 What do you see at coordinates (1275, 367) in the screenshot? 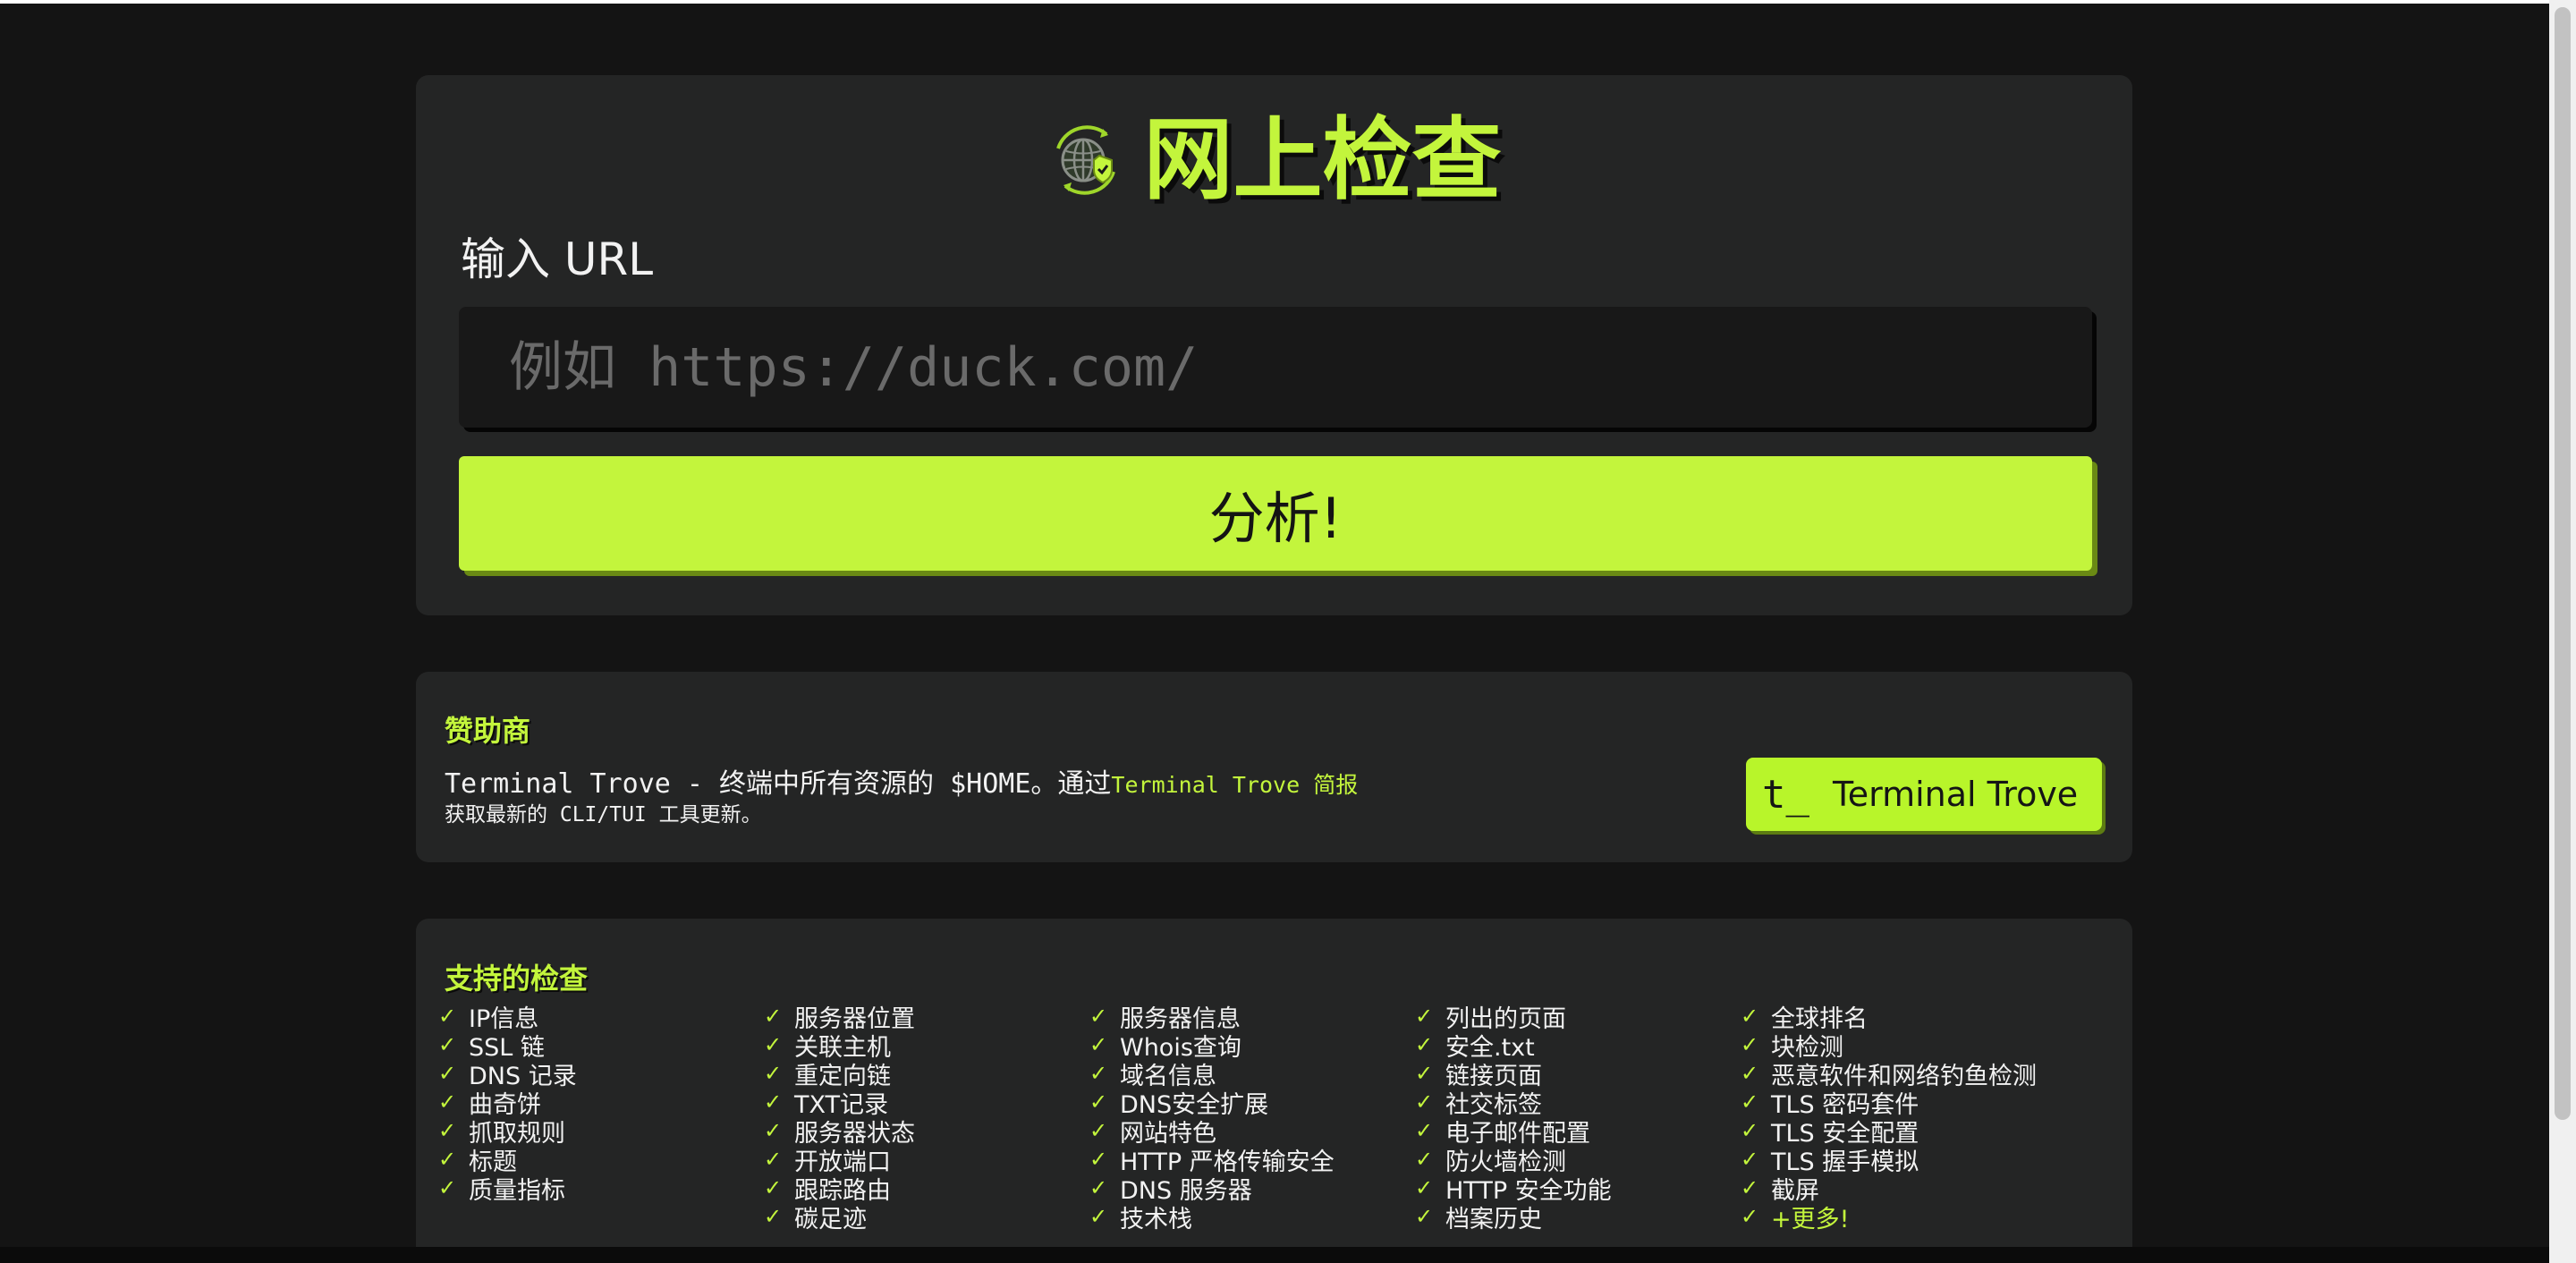
I see `url-input` at bounding box center [1275, 367].